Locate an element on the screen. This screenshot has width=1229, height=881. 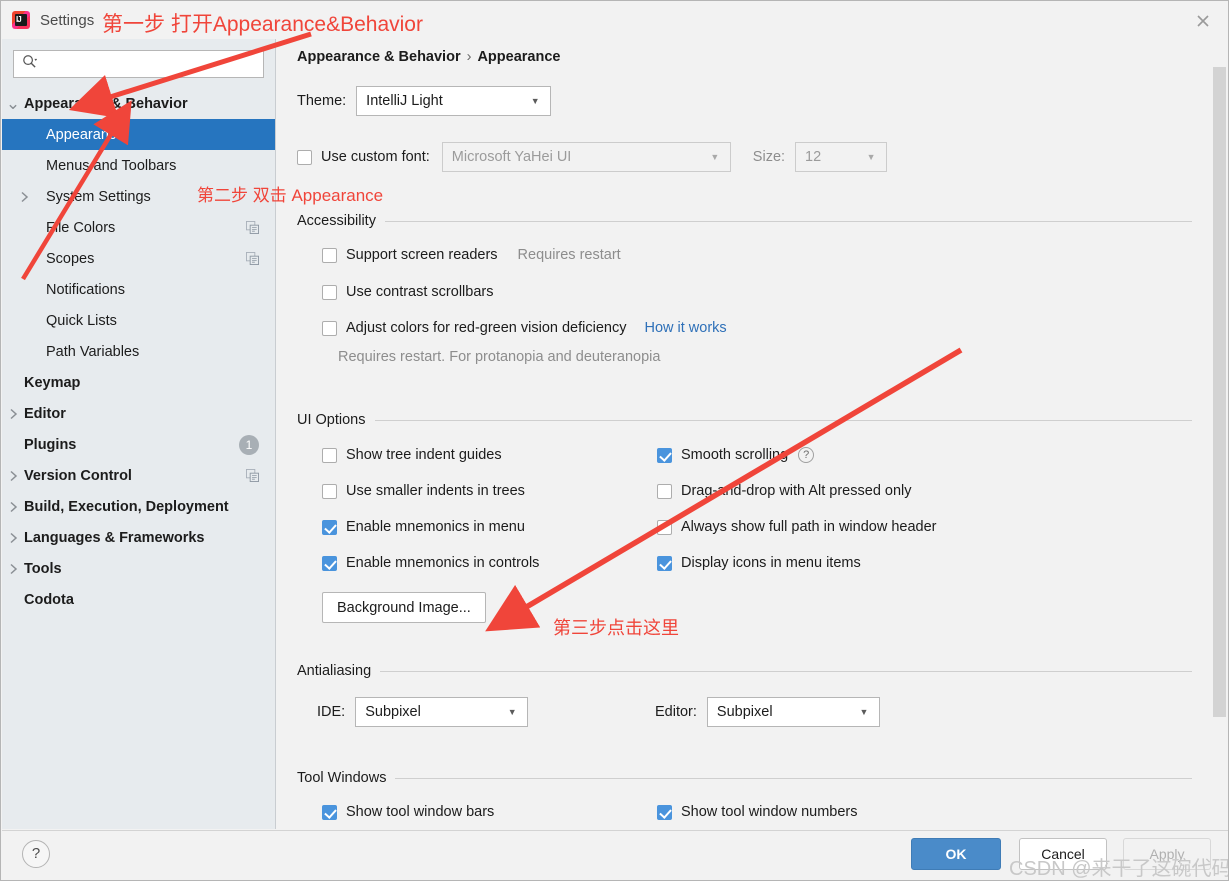
enable-mnemonics-menu-checkbox is located at coordinates (329, 527).